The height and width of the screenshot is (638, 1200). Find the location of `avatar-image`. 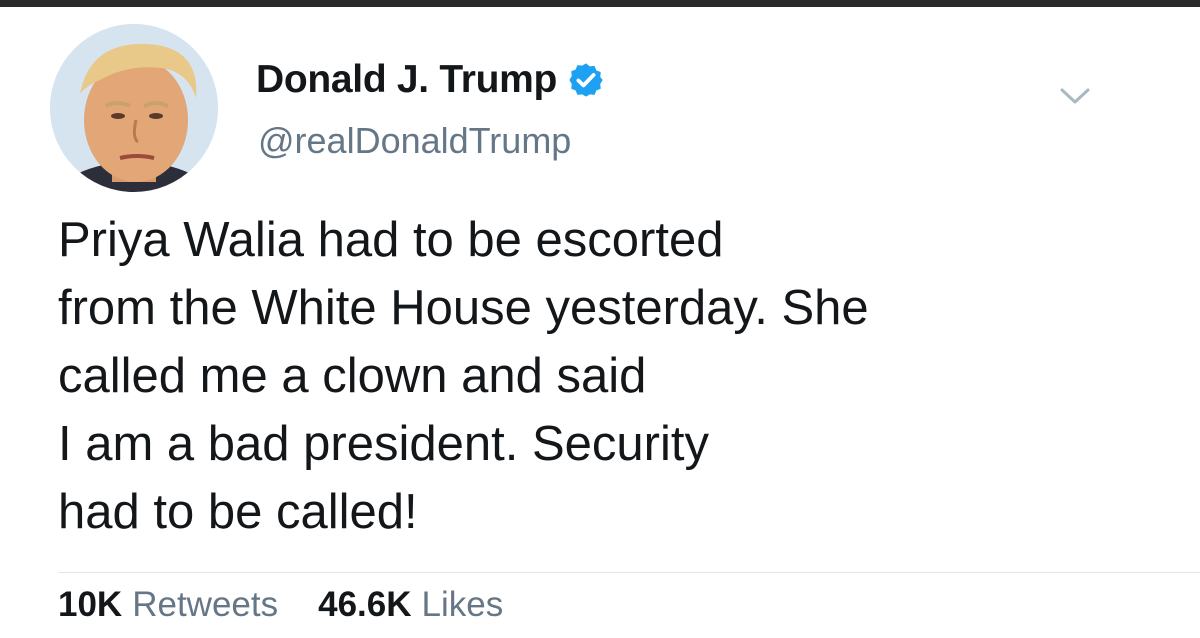

avatar-image is located at coordinates (134, 108).